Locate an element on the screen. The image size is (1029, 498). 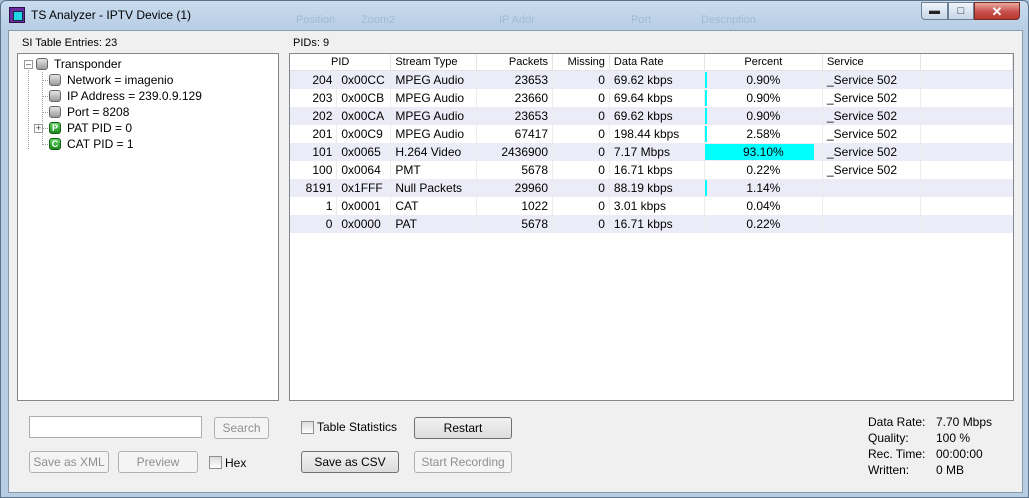
stat-value-written: 0 MB is located at coordinates (950, 470).